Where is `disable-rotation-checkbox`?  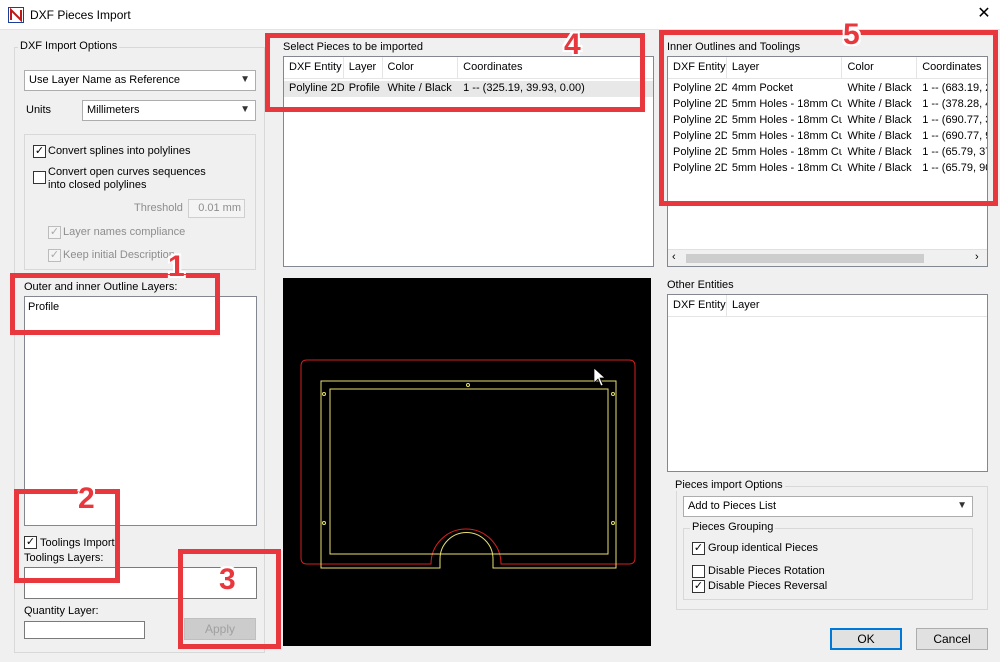 disable-rotation-checkbox is located at coordinates (698, 571).